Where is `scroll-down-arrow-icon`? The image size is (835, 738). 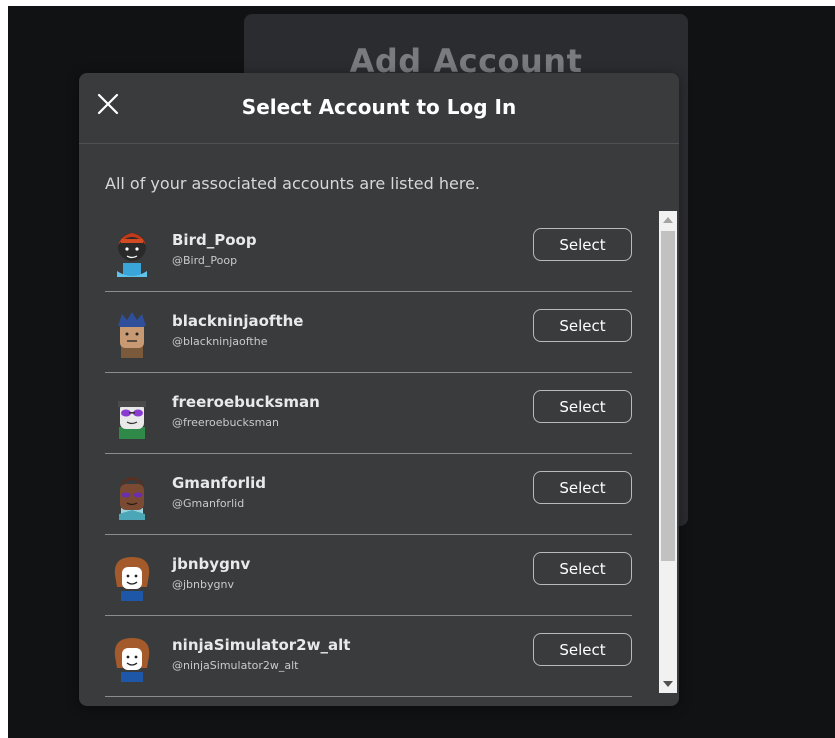
scroll-down-arrow-icon is located at coordinates (668, 684).